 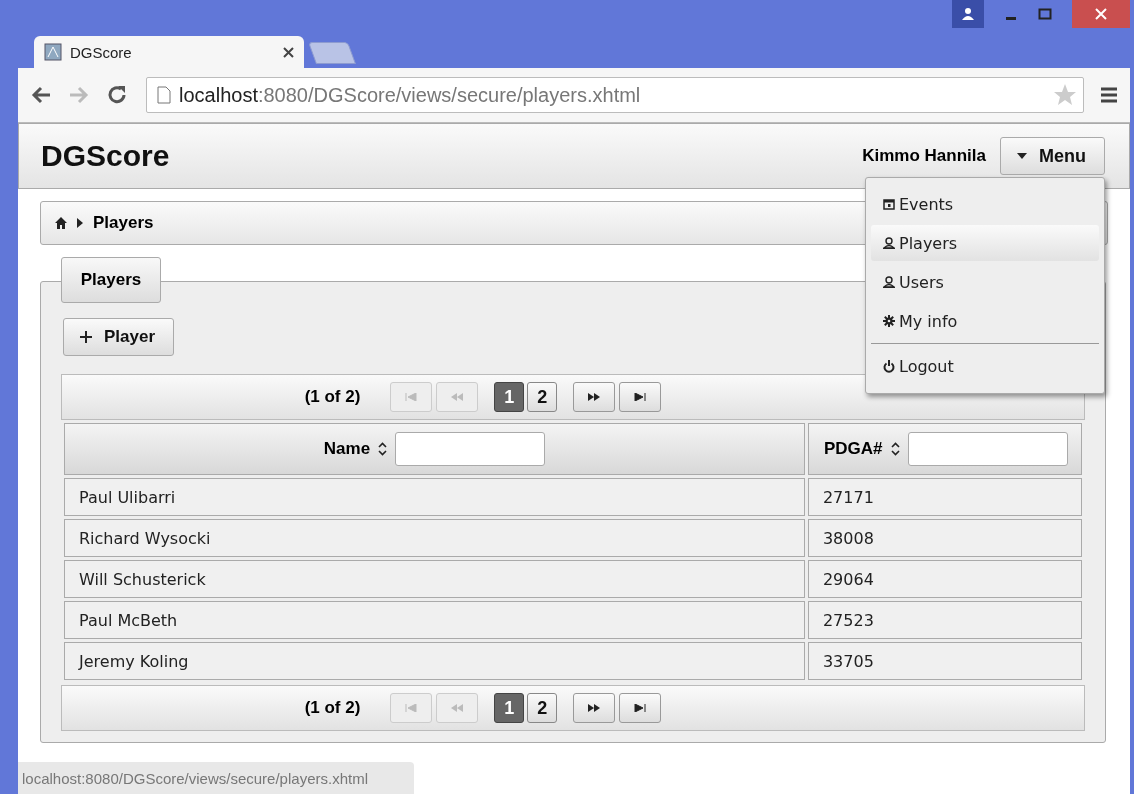 I want to click on profile-button, so click(x=968, y=14).